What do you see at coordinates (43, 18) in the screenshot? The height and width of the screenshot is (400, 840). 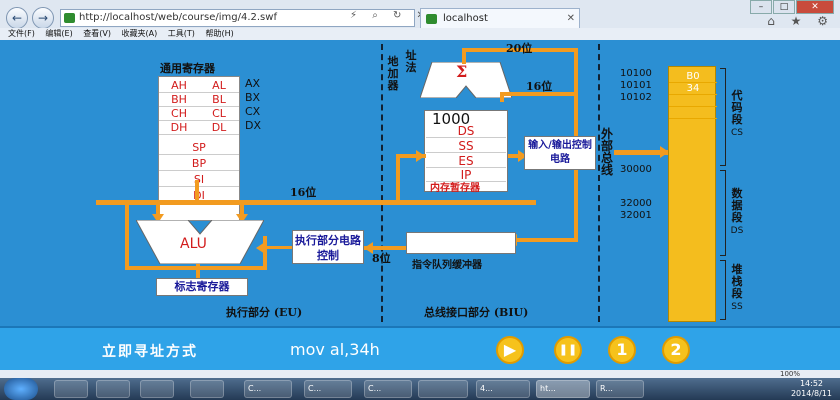 I see `forward-icon: →` at bounding box center [43, 18].